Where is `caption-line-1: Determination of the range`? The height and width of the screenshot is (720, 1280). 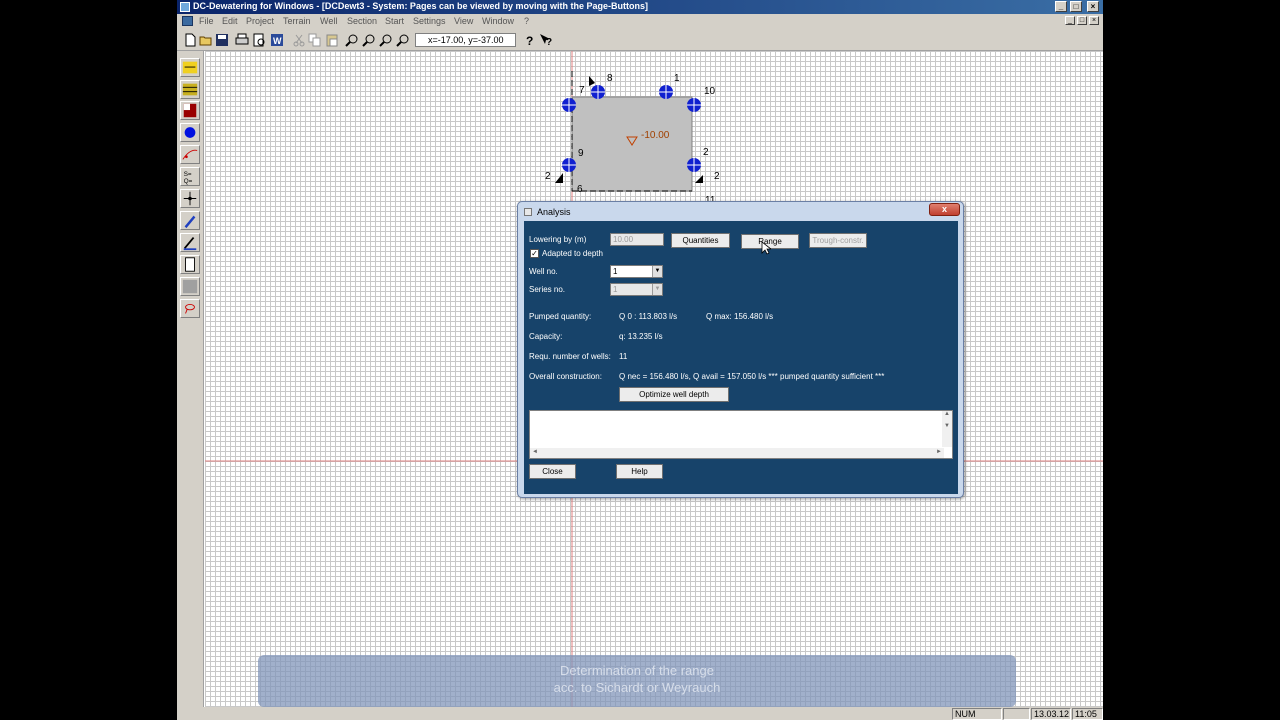
caption-line-1: Determination of the range is located at coordinates (637, 670).